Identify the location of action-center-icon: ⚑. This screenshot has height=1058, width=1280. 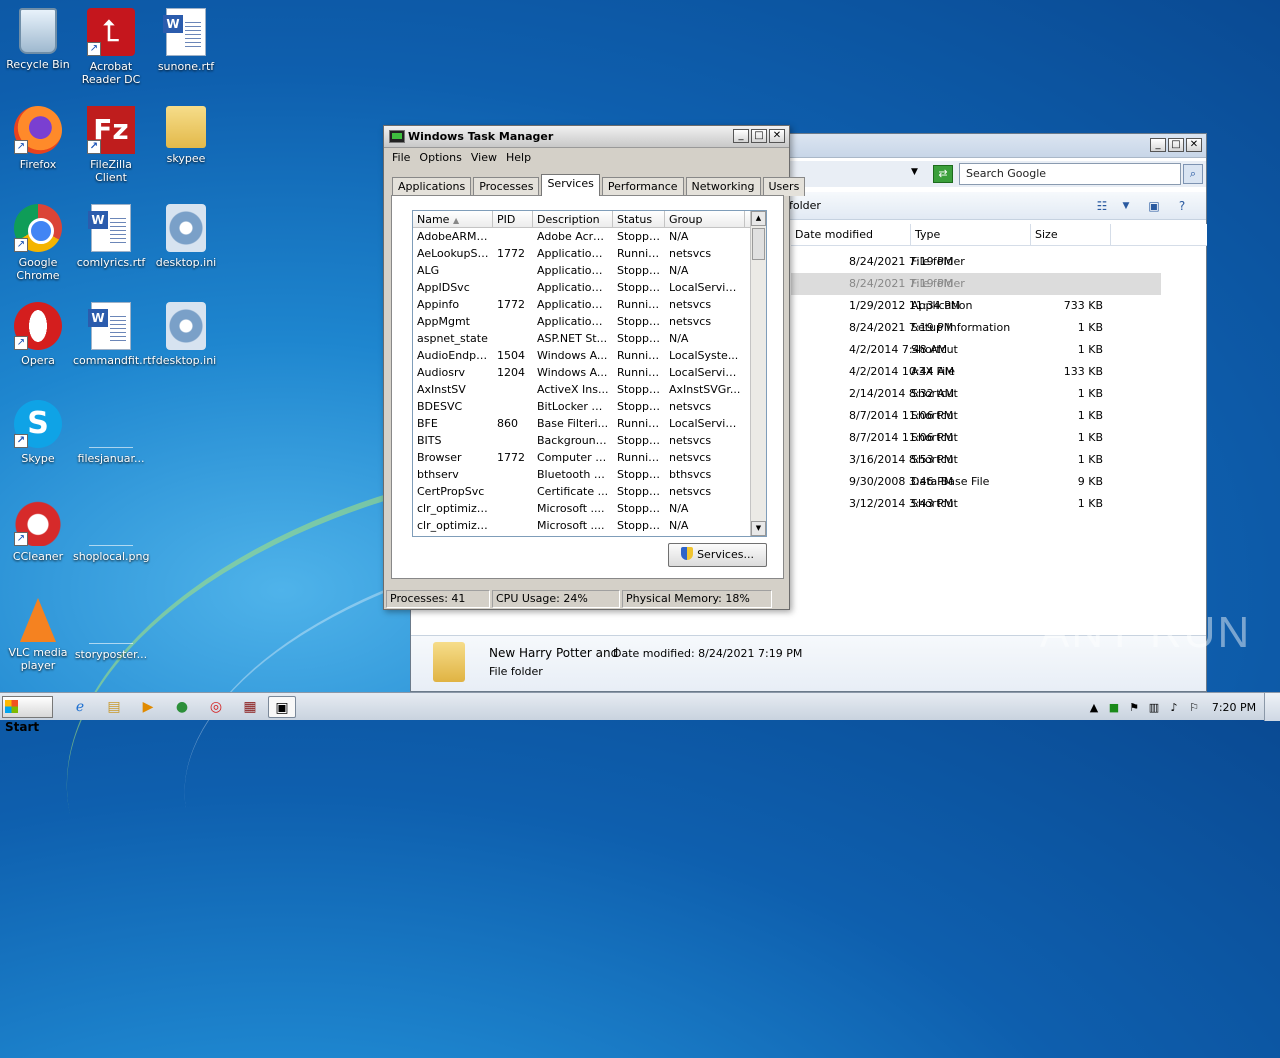
(1134, 707).